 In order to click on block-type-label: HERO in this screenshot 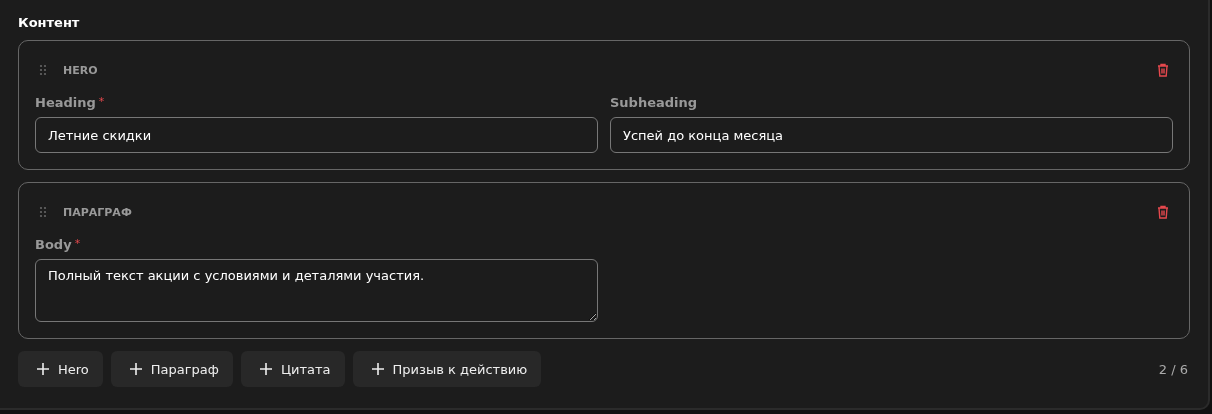, I will do `click(81, 70)`.